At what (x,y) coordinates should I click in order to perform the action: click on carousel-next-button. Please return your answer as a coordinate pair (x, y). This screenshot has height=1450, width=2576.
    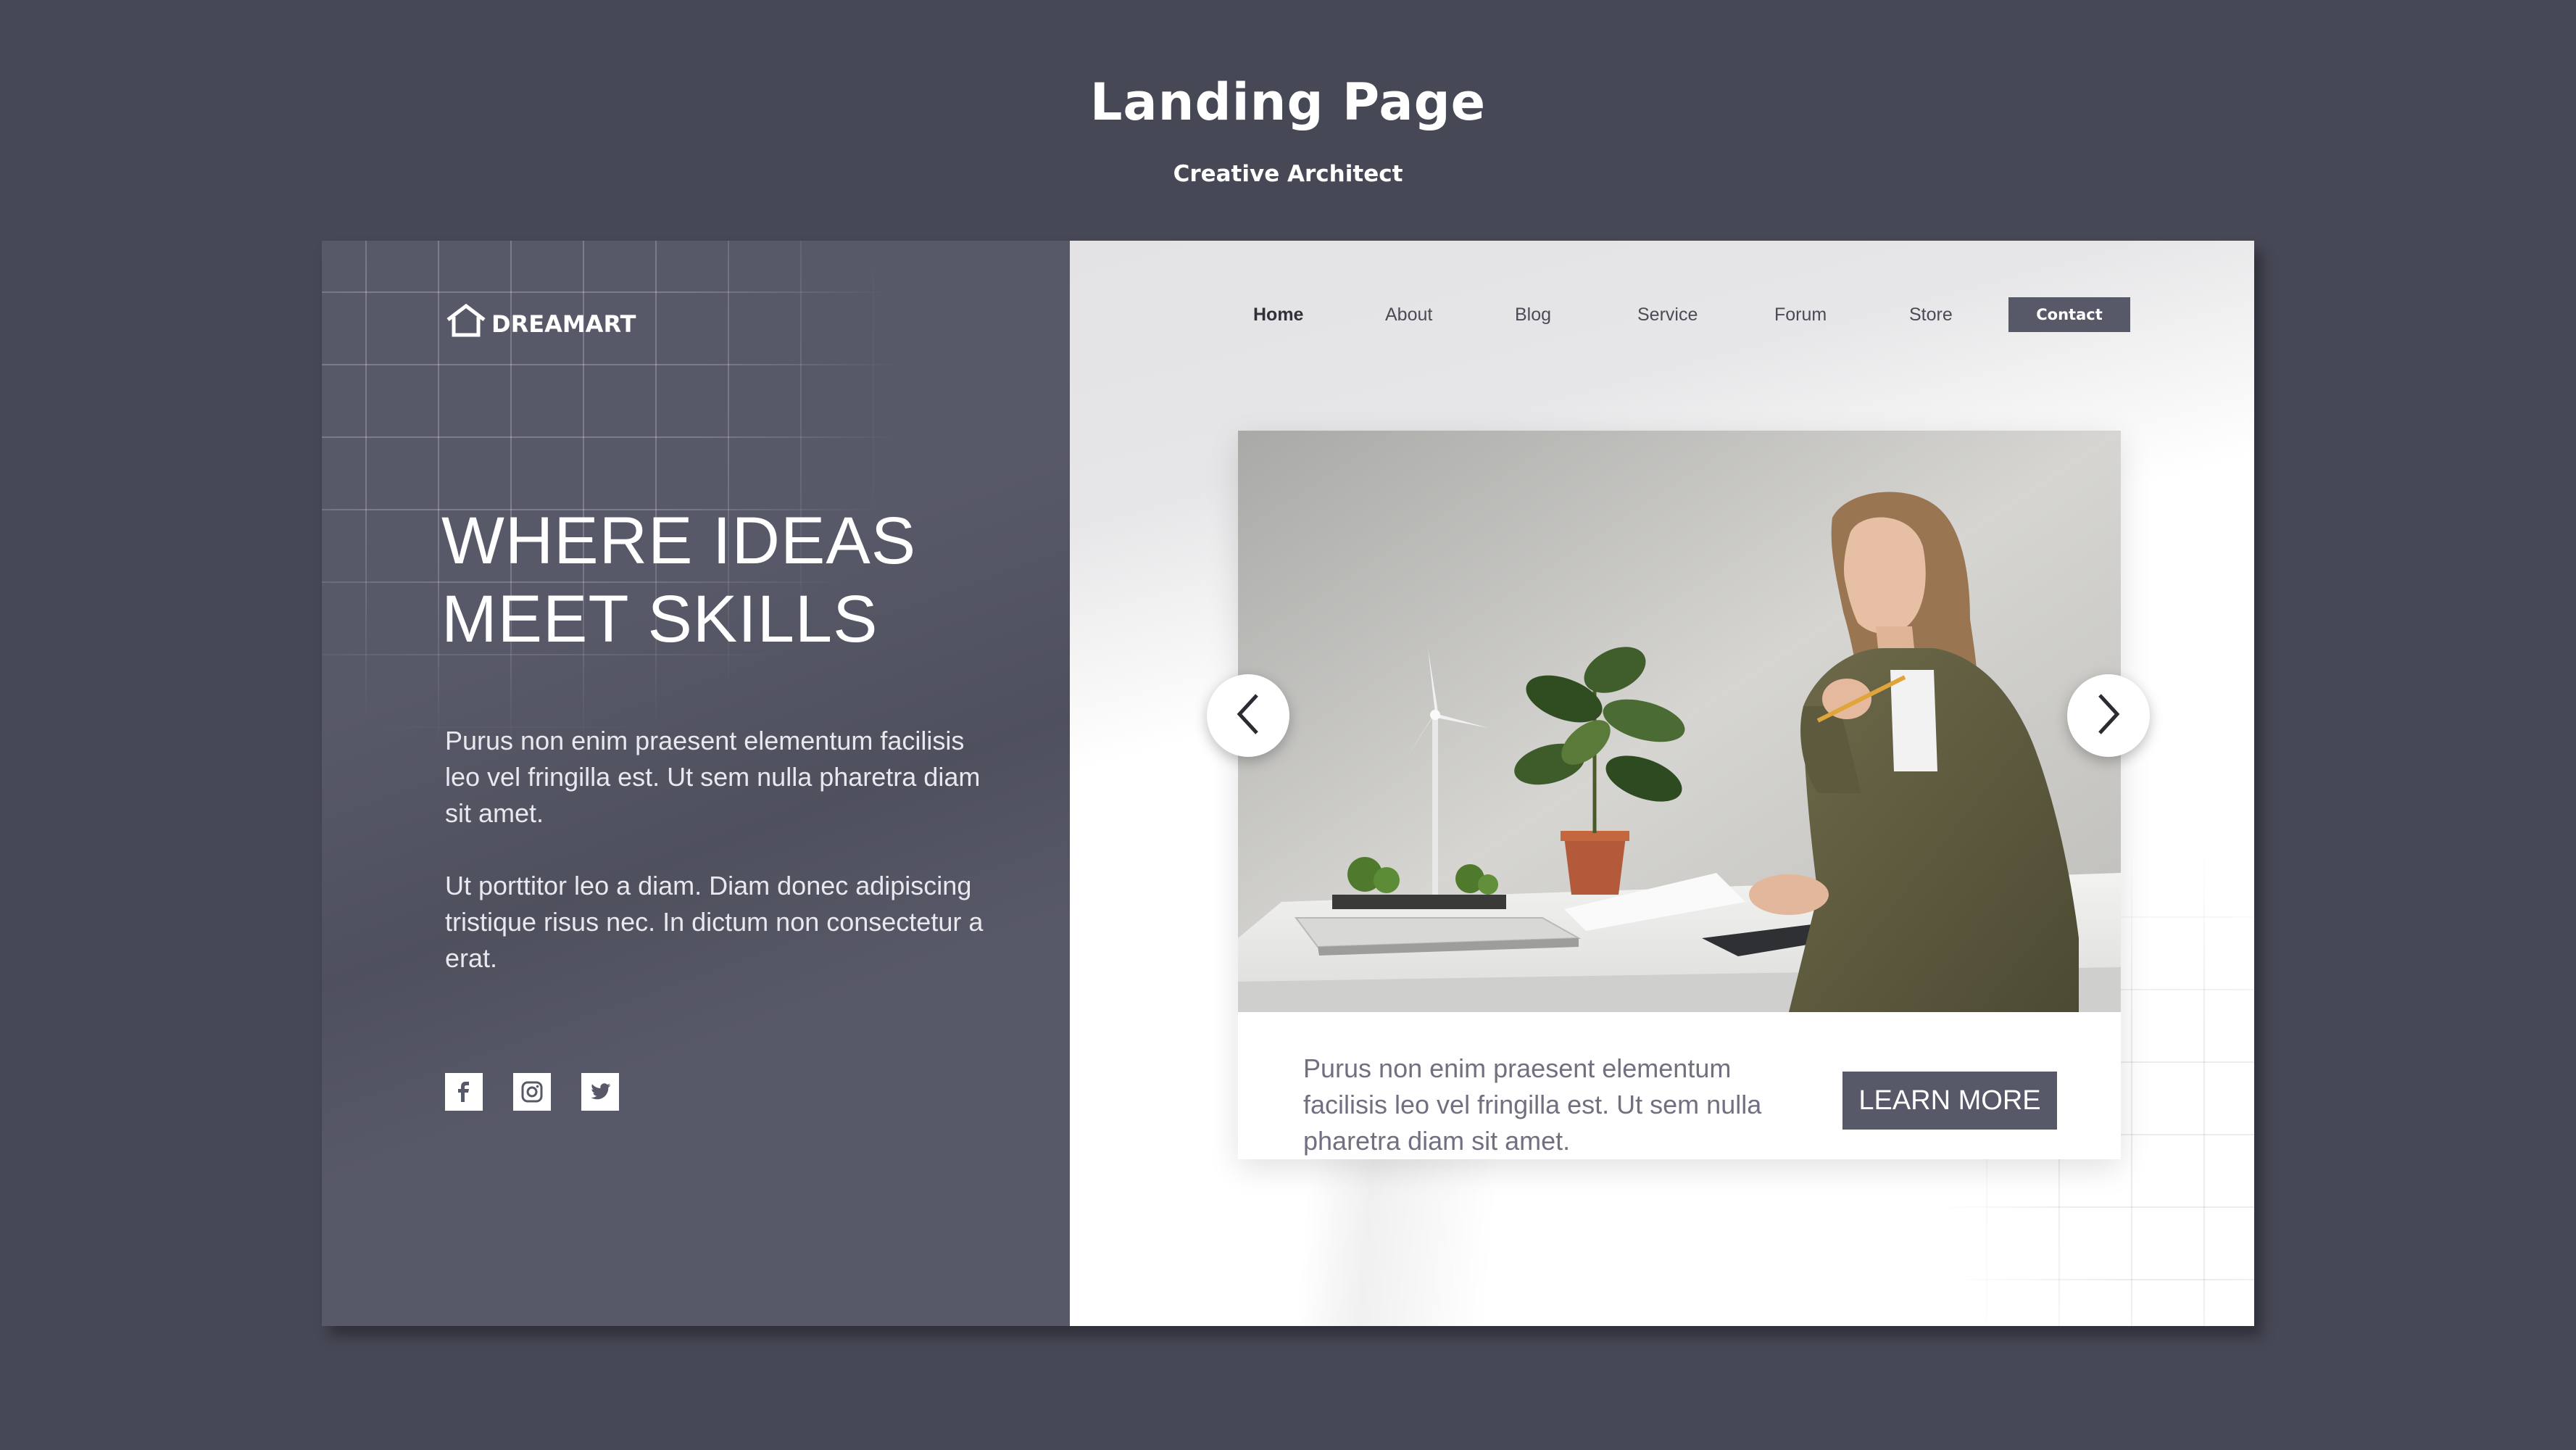
    Looking at the image, I should click on (2108, 715).